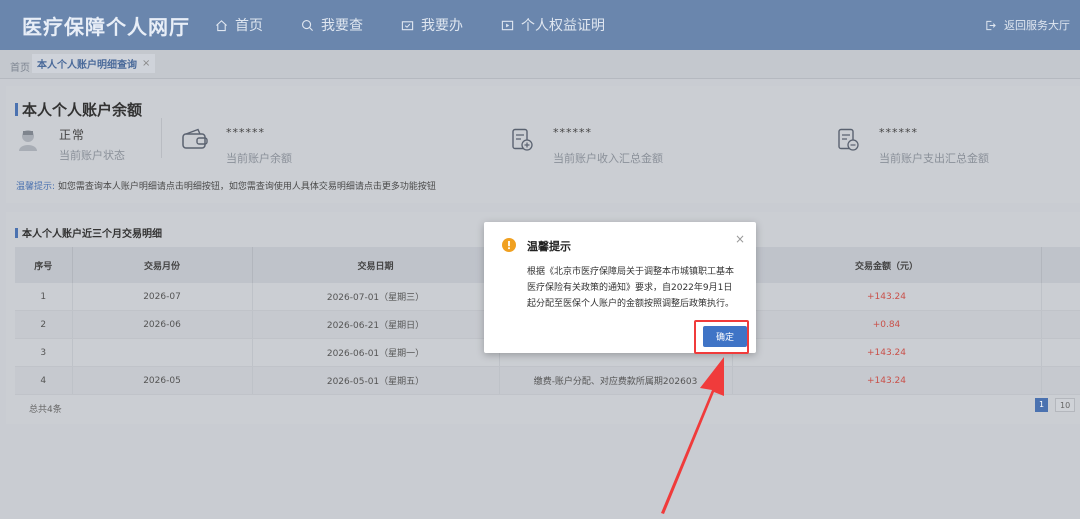 The width and height of the screenshot is (1080, 519). Describe the element at coordinates (1037, 25) in the screenshot. I see `back-to-hall-label: 返回服务大厅` at that location.